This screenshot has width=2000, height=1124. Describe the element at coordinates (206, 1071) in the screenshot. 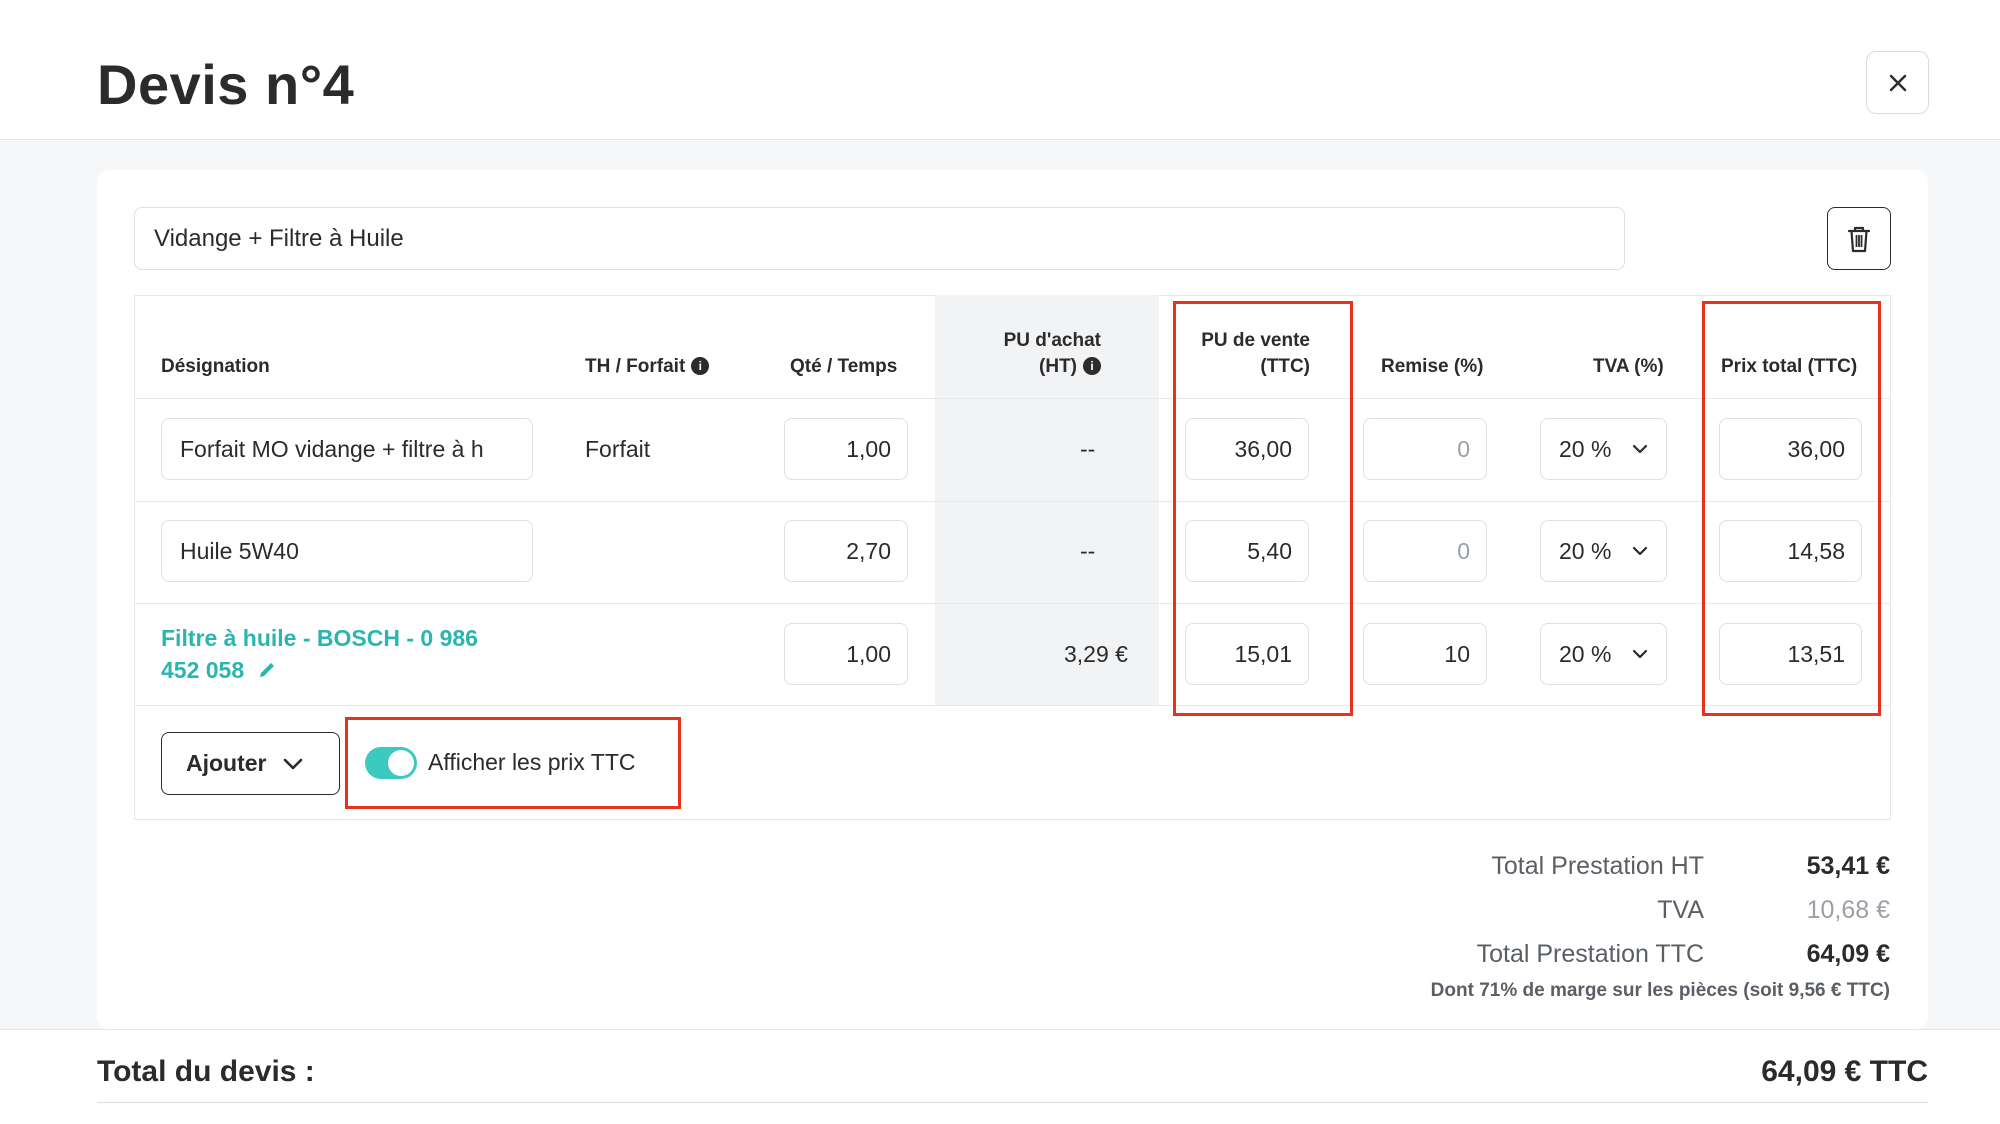

I see `footer-total-label: Total du devis :` at that location.